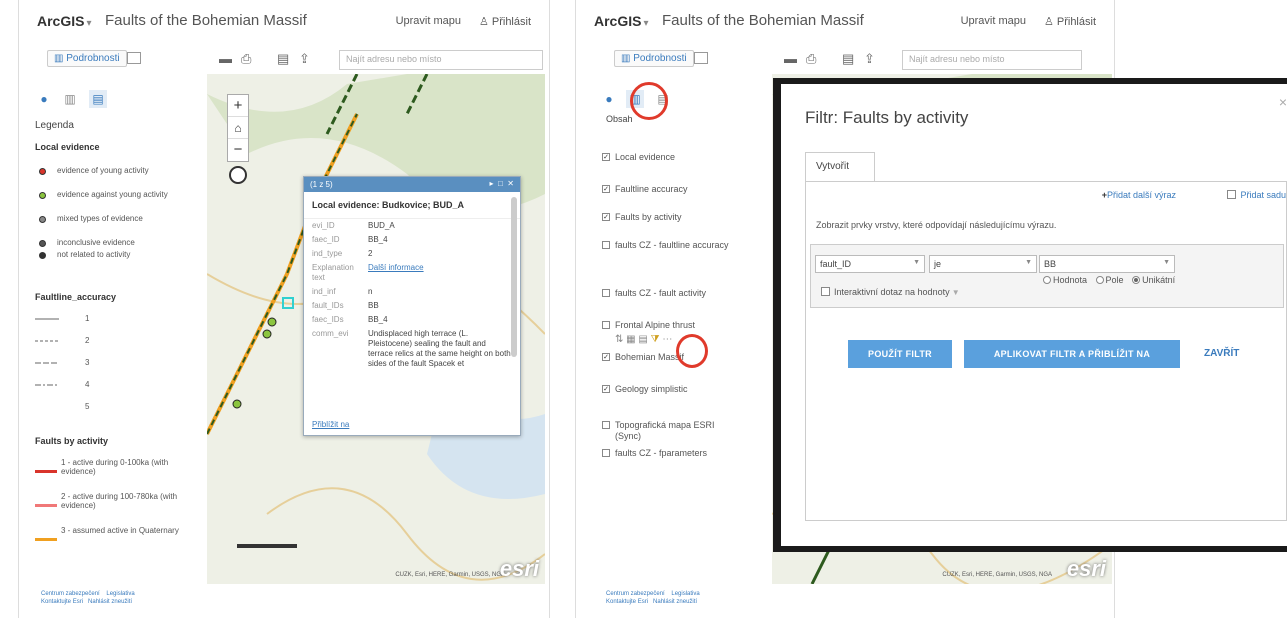 The width and height of the screenshot is (1287, 618). What do you see at coordinates (492, 183) in the screenshot?
I see `next-icon: ▸` at bounding box center [492, 183].